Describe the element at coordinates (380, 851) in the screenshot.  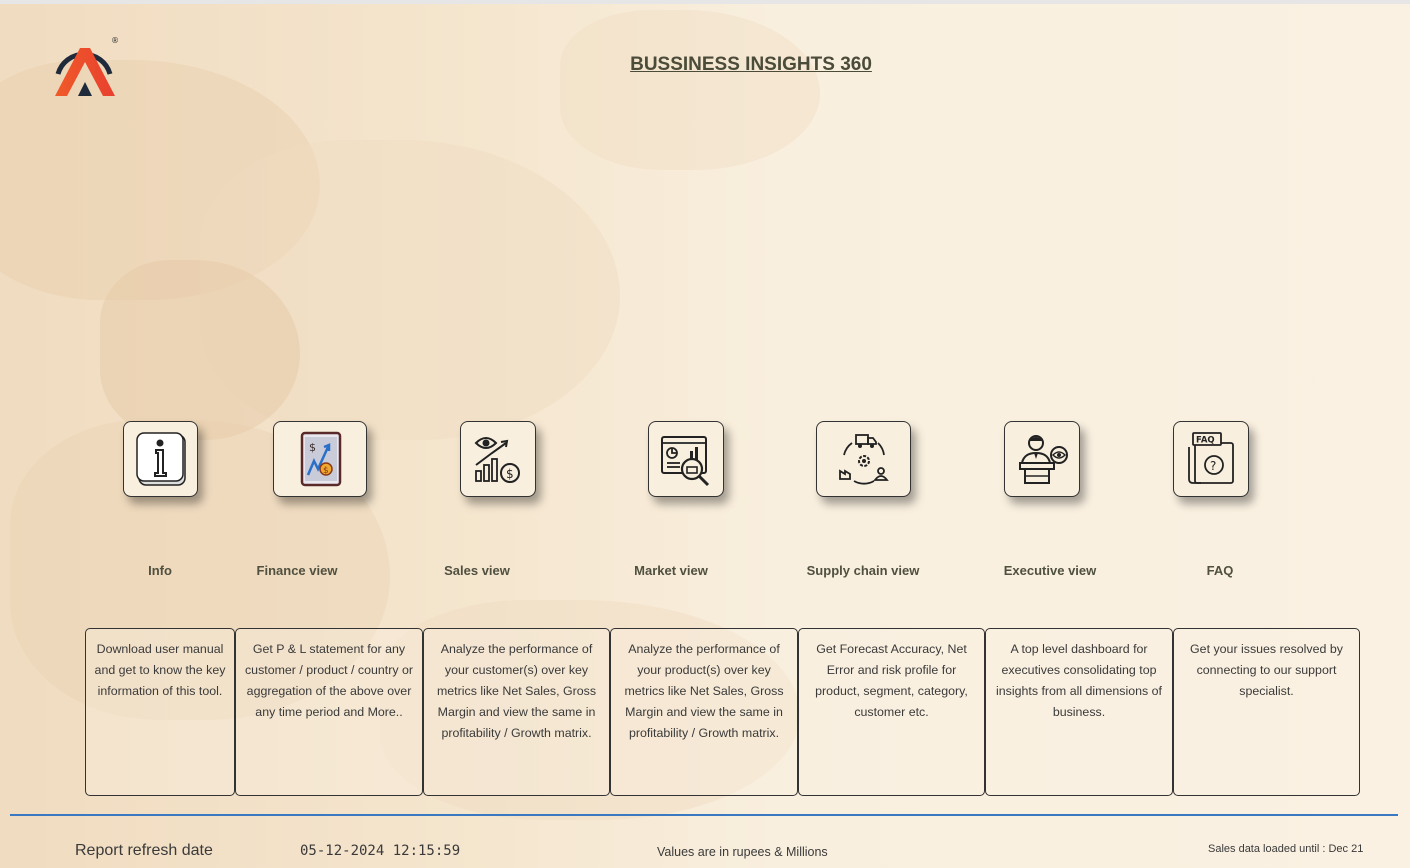
I see `refresh-date-value: 05-12-2024 12:15:59` at that location.